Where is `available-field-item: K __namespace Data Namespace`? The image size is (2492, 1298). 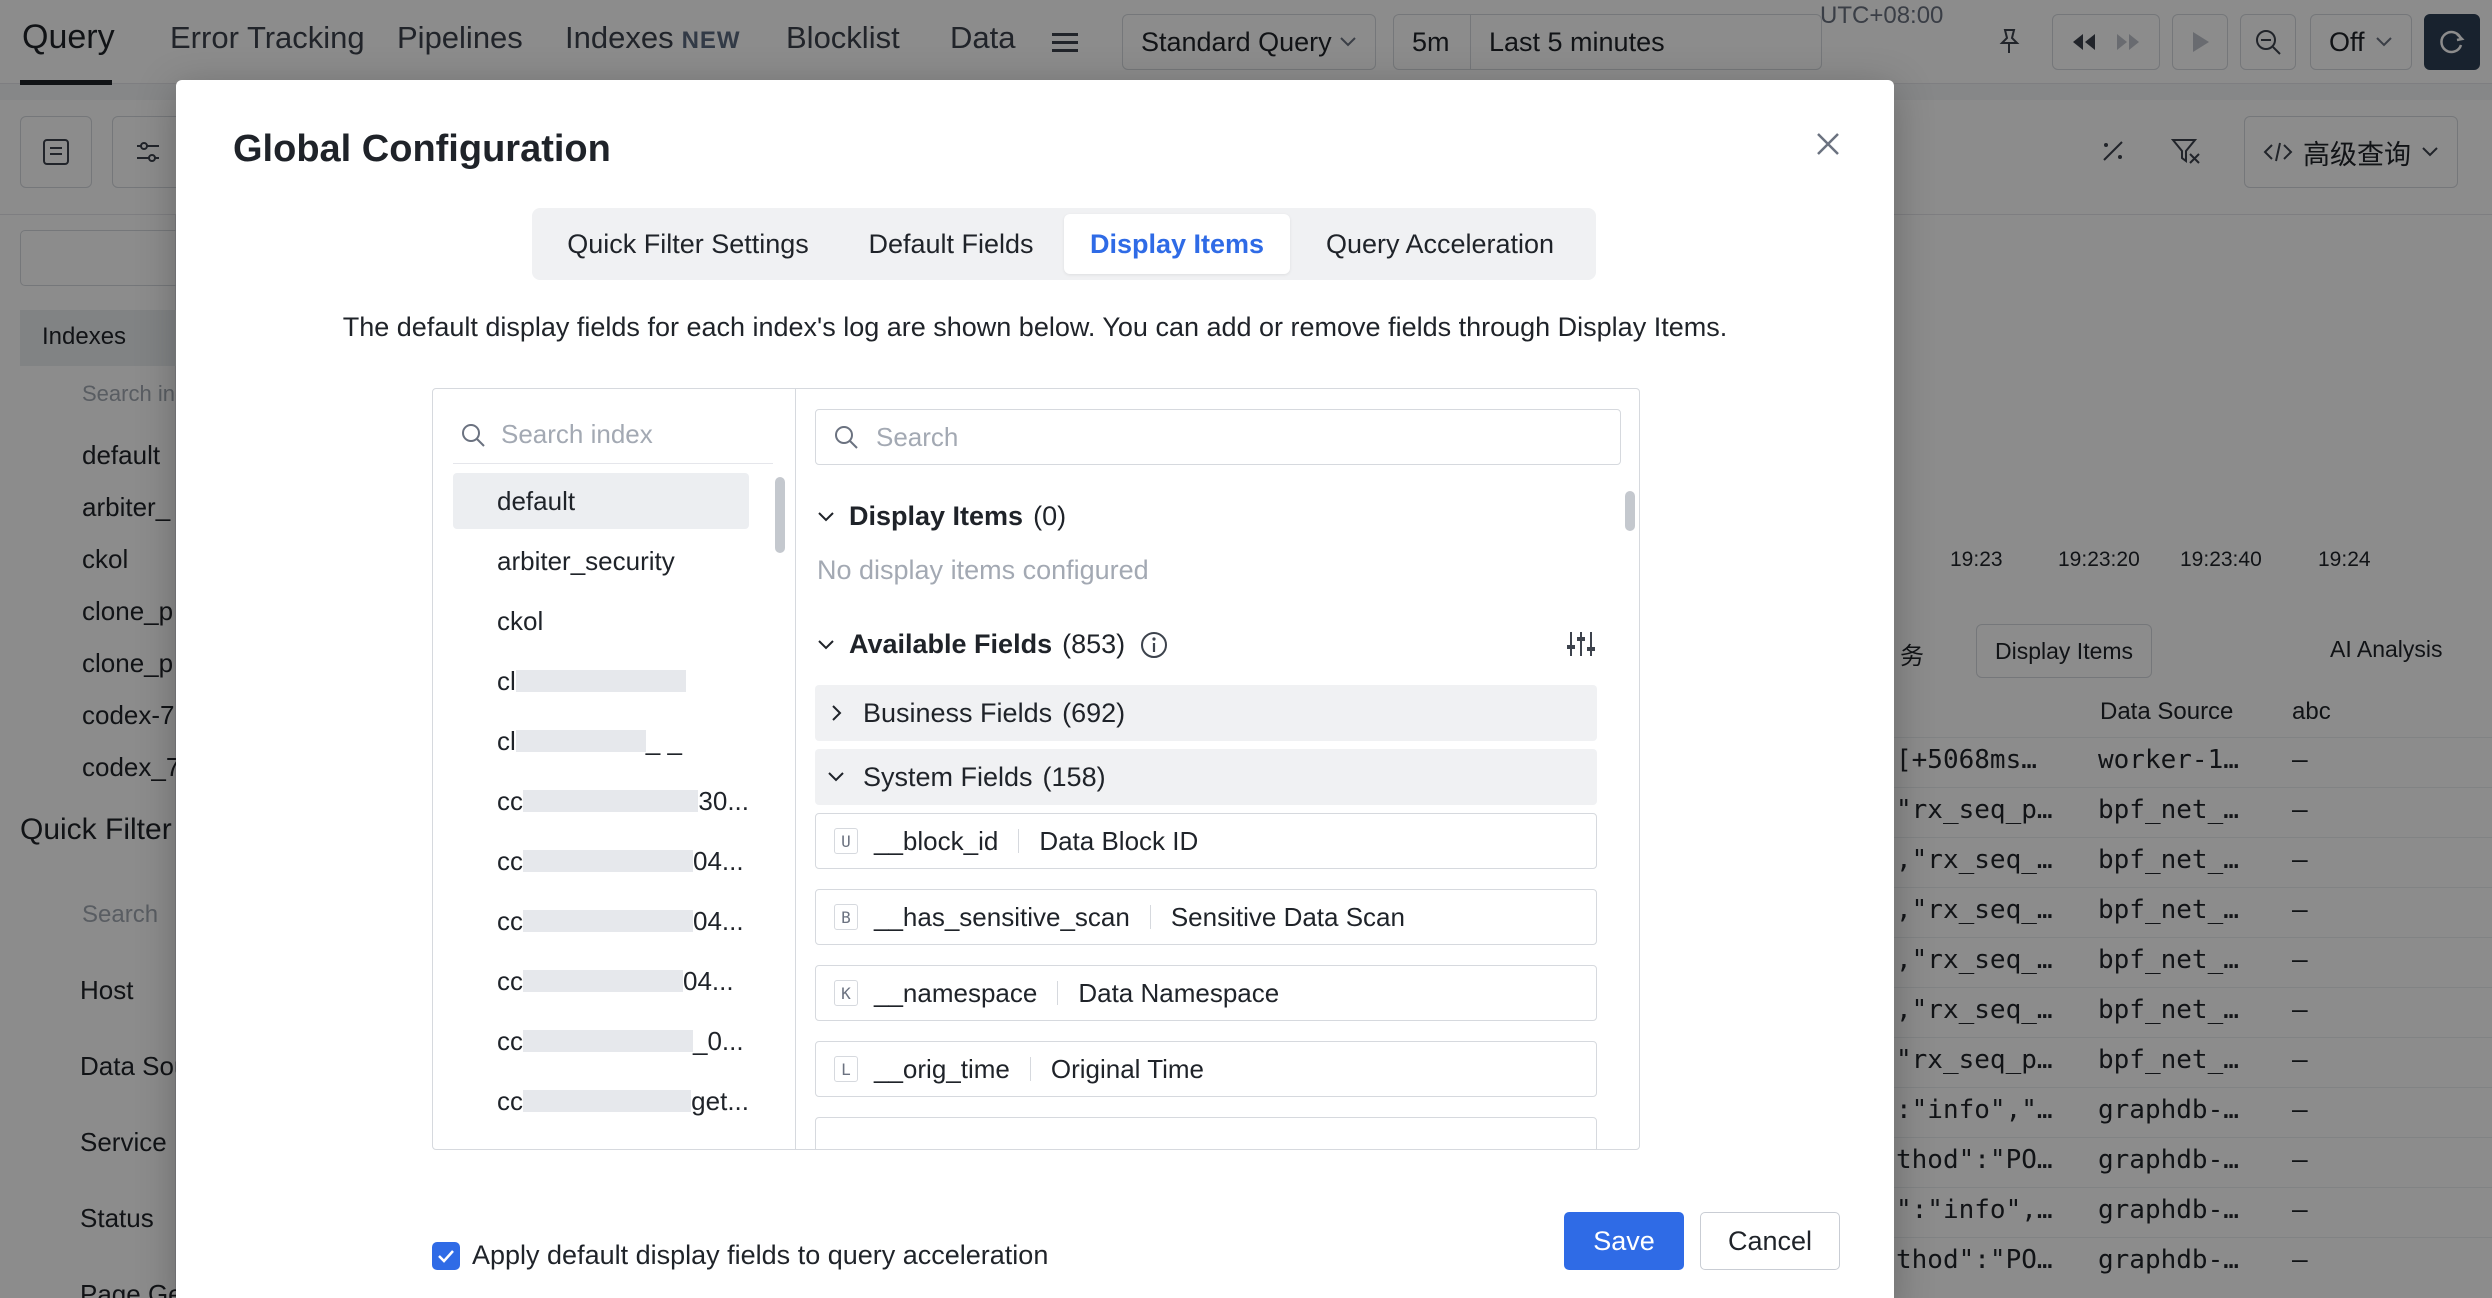 available-field-item: K __namespace Data Namespace is located at coordinates (1206, 993).